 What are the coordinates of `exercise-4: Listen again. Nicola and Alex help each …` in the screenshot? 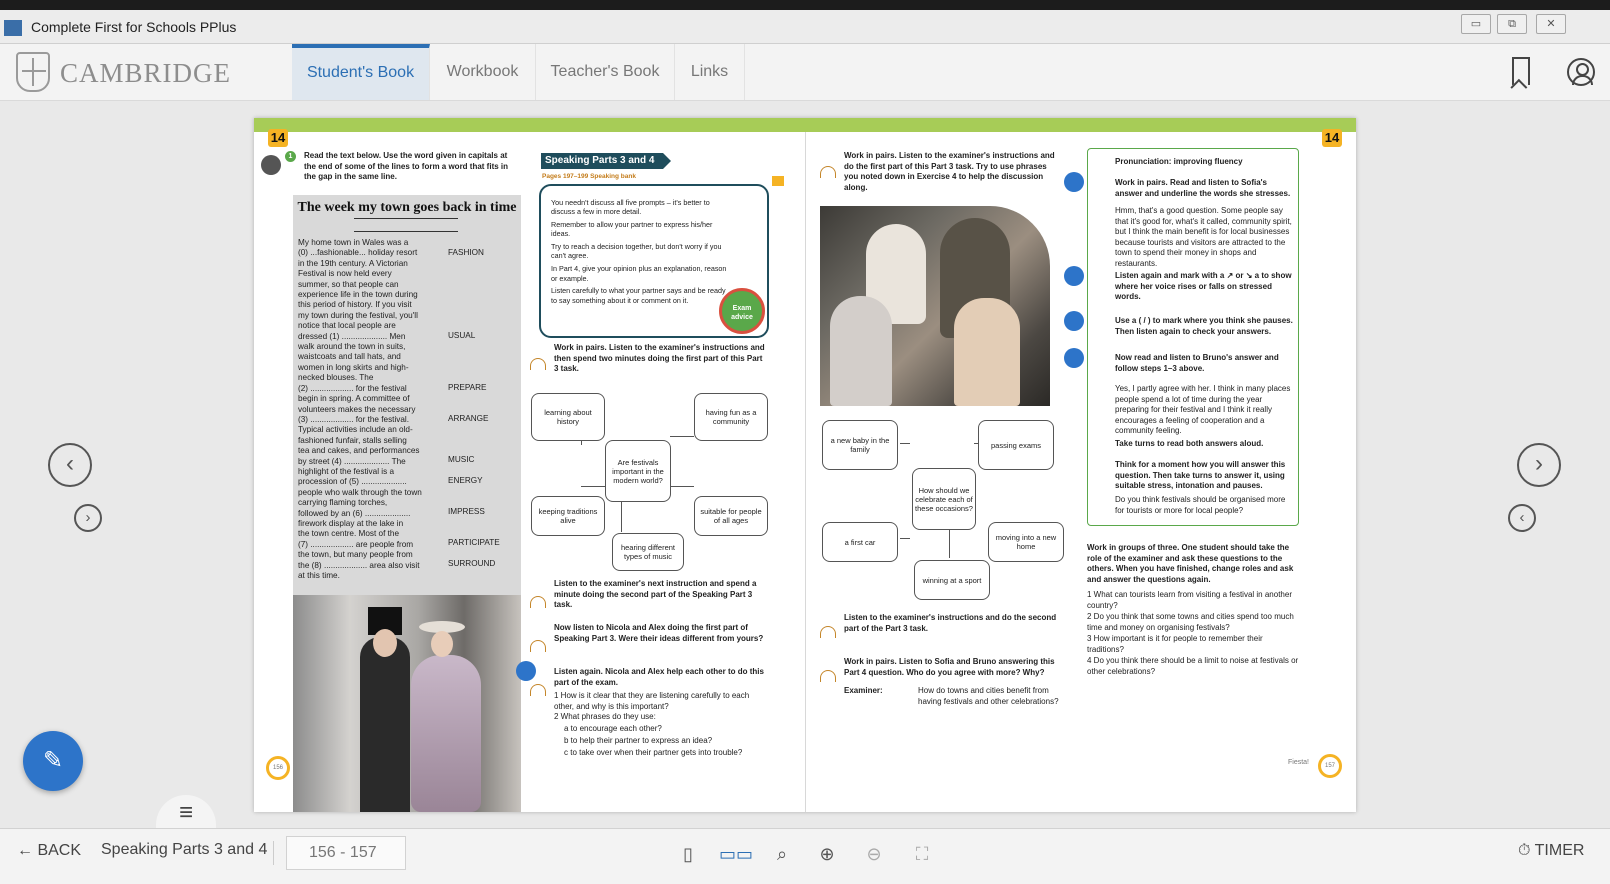 It's located at (659, 677).